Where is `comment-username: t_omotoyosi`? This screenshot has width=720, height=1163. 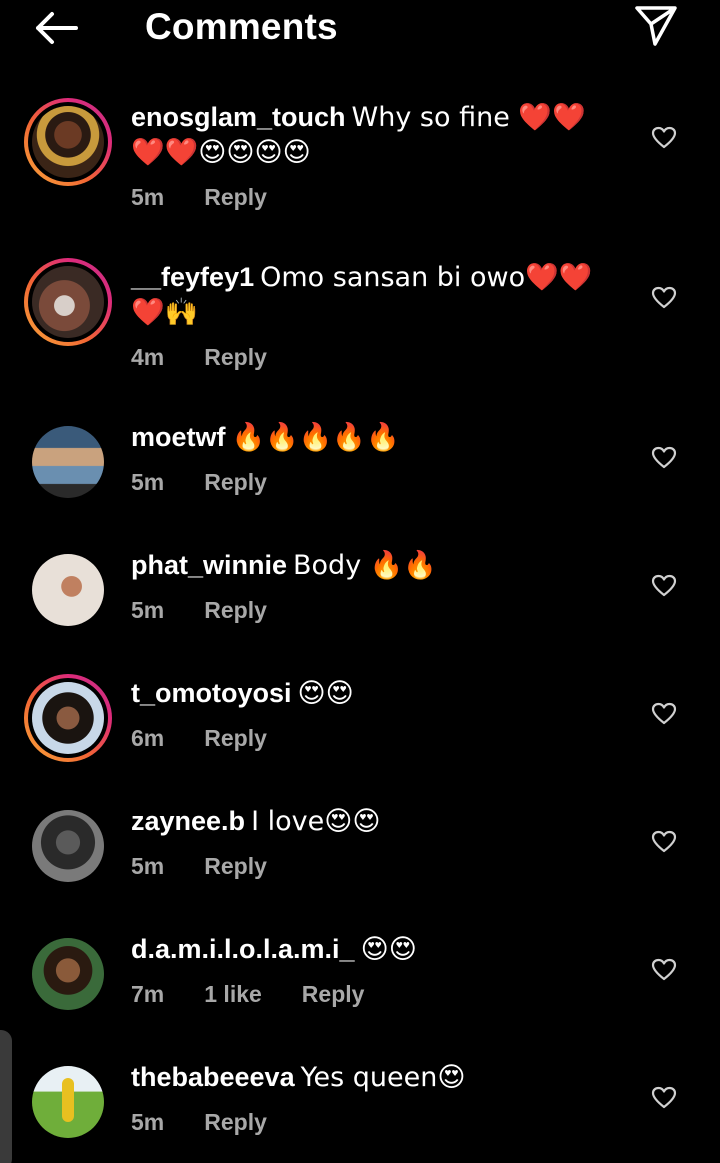 comment-username: t_omotoyosi is located at coordinates (211, 693).